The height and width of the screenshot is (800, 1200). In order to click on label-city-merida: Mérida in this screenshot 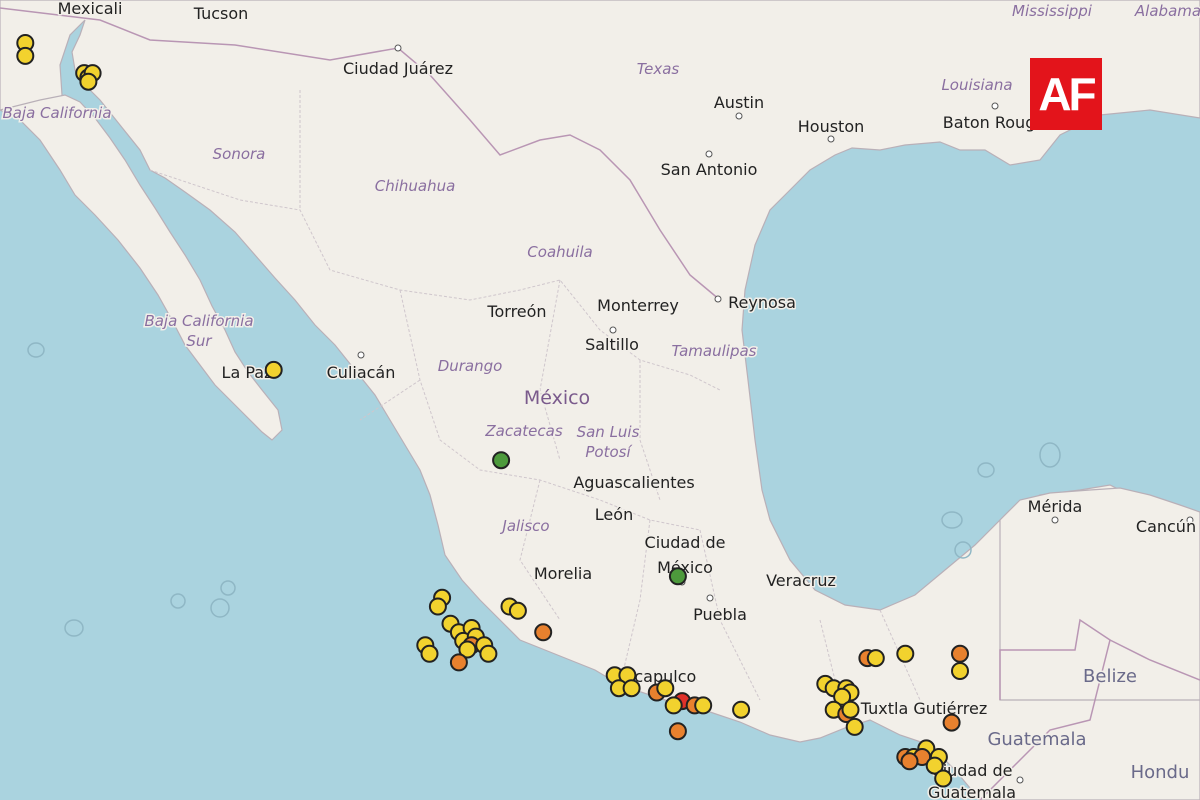, I will do `click(1055, 506)`.